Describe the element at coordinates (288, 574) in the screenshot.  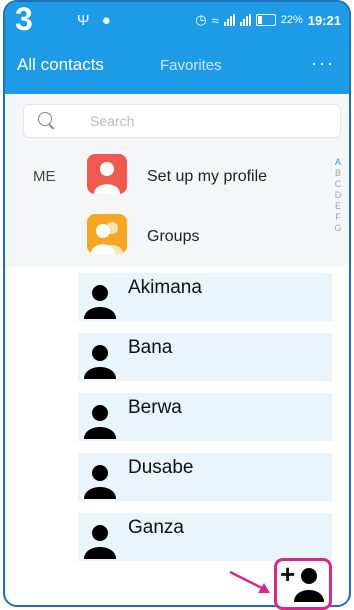
I see `plus-icon: +` at that location.